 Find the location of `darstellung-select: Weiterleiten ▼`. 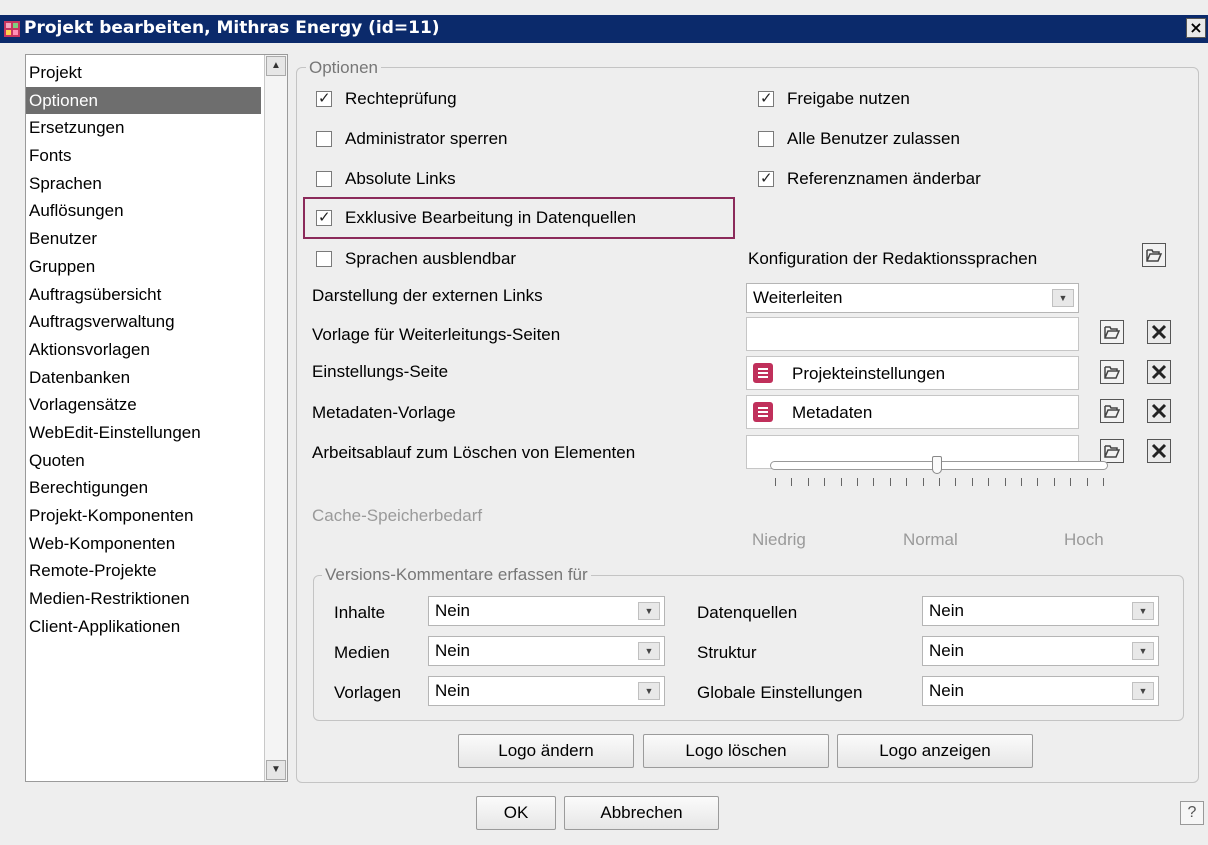

darstellung-select: Weiterleiten ▼ is located at coordinates (912, 298).